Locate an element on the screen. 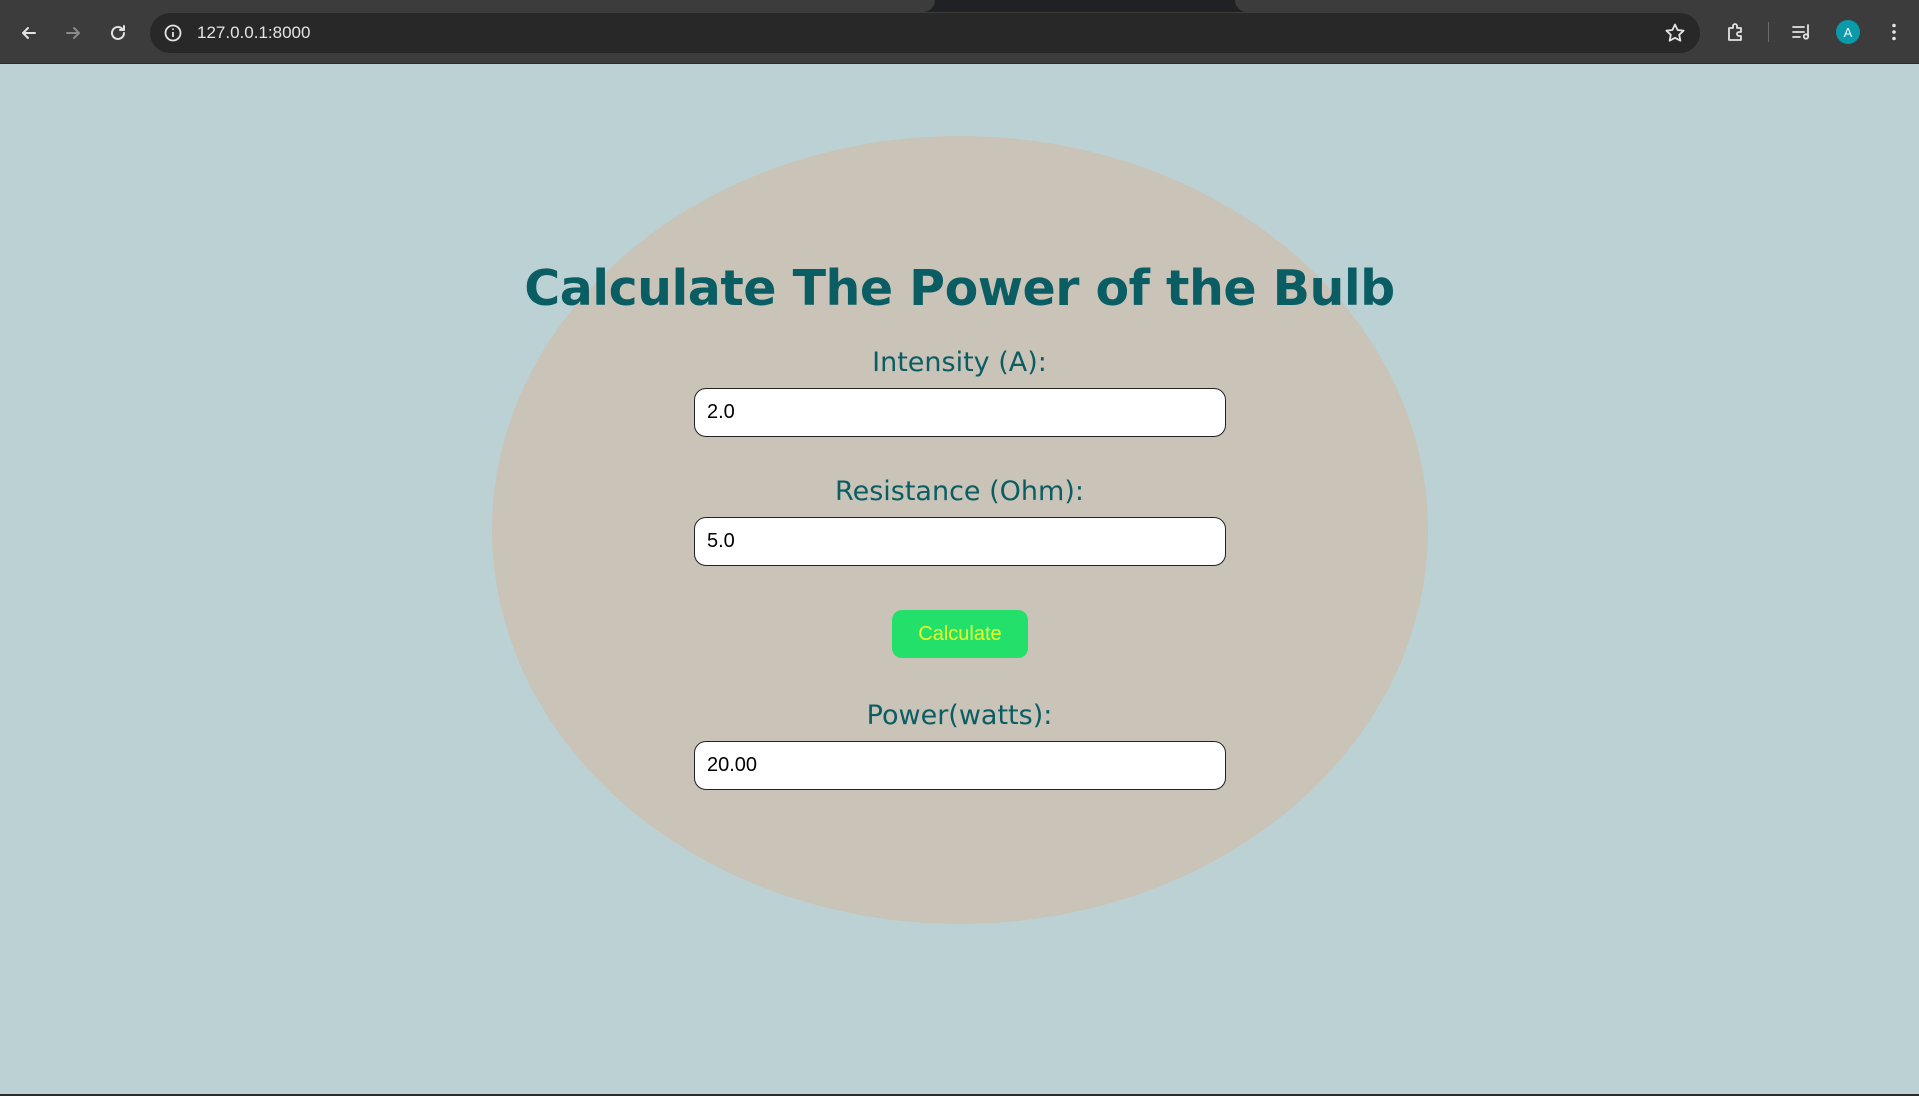 This screenshot has width=1919, height=1096. browser-toolbar: 127.0.0.1:8000 A is located at coordinates (959, 32).